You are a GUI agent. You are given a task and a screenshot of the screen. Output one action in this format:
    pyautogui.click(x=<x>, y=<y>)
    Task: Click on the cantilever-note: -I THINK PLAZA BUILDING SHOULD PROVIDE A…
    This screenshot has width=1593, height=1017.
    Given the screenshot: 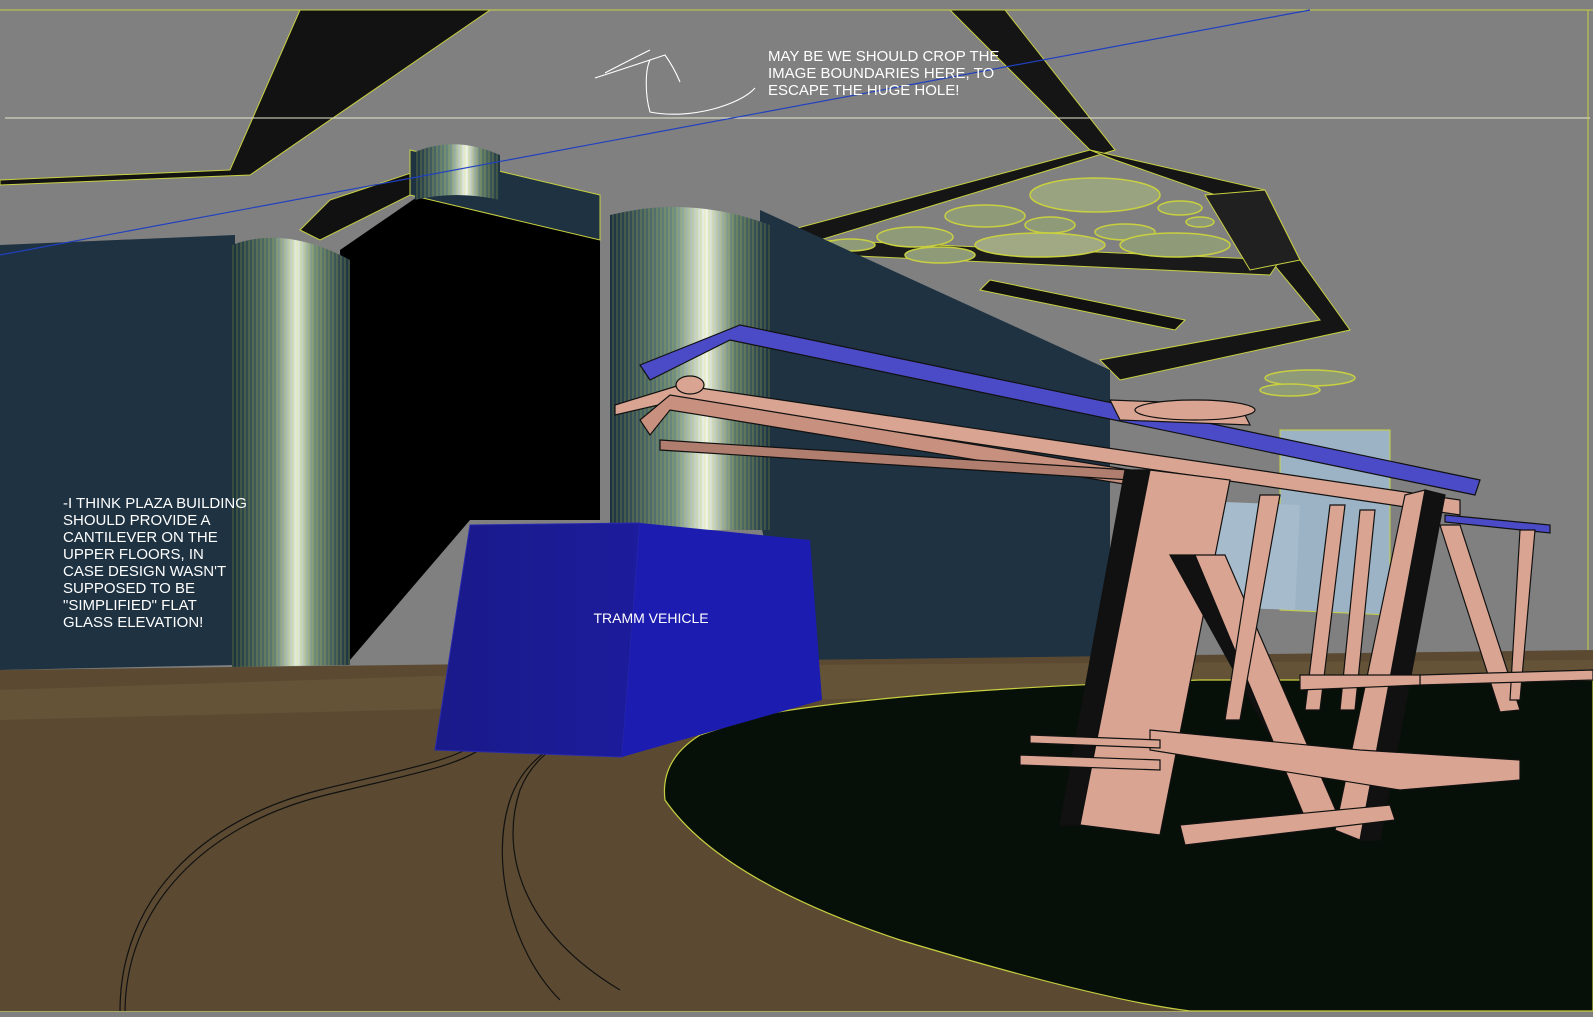 What is the action you would take?
    pyautogui.click(x=155, y=563)
    